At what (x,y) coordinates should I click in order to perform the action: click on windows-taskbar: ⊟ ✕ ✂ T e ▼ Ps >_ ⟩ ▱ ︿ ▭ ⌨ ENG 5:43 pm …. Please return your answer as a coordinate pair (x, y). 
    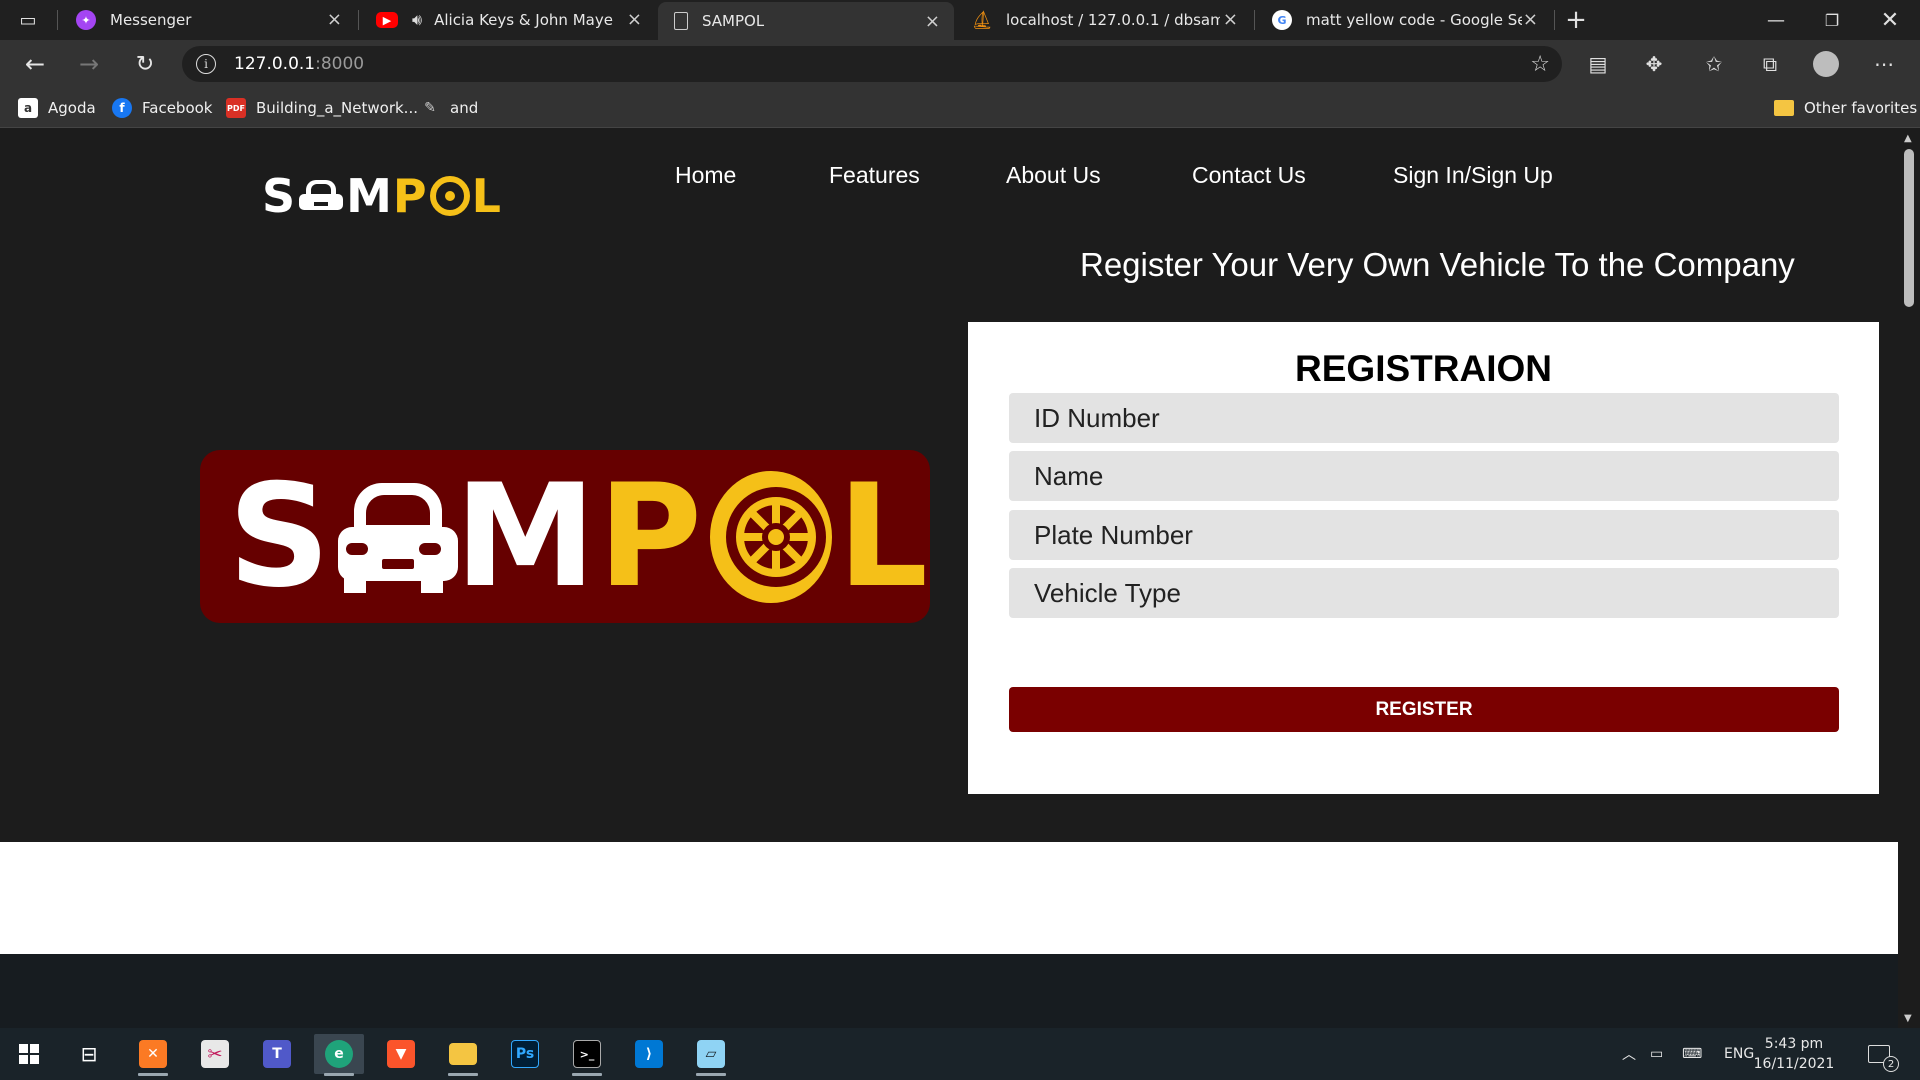
    Looking at the image, I should click on (960, 1054).